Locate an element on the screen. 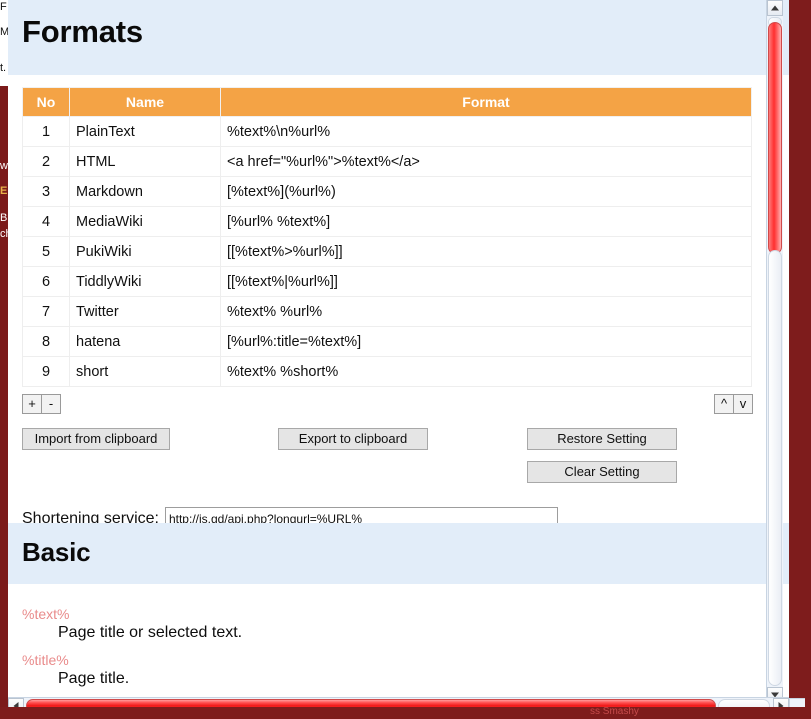  move-down-button: v is located at coordinates (743, 404).